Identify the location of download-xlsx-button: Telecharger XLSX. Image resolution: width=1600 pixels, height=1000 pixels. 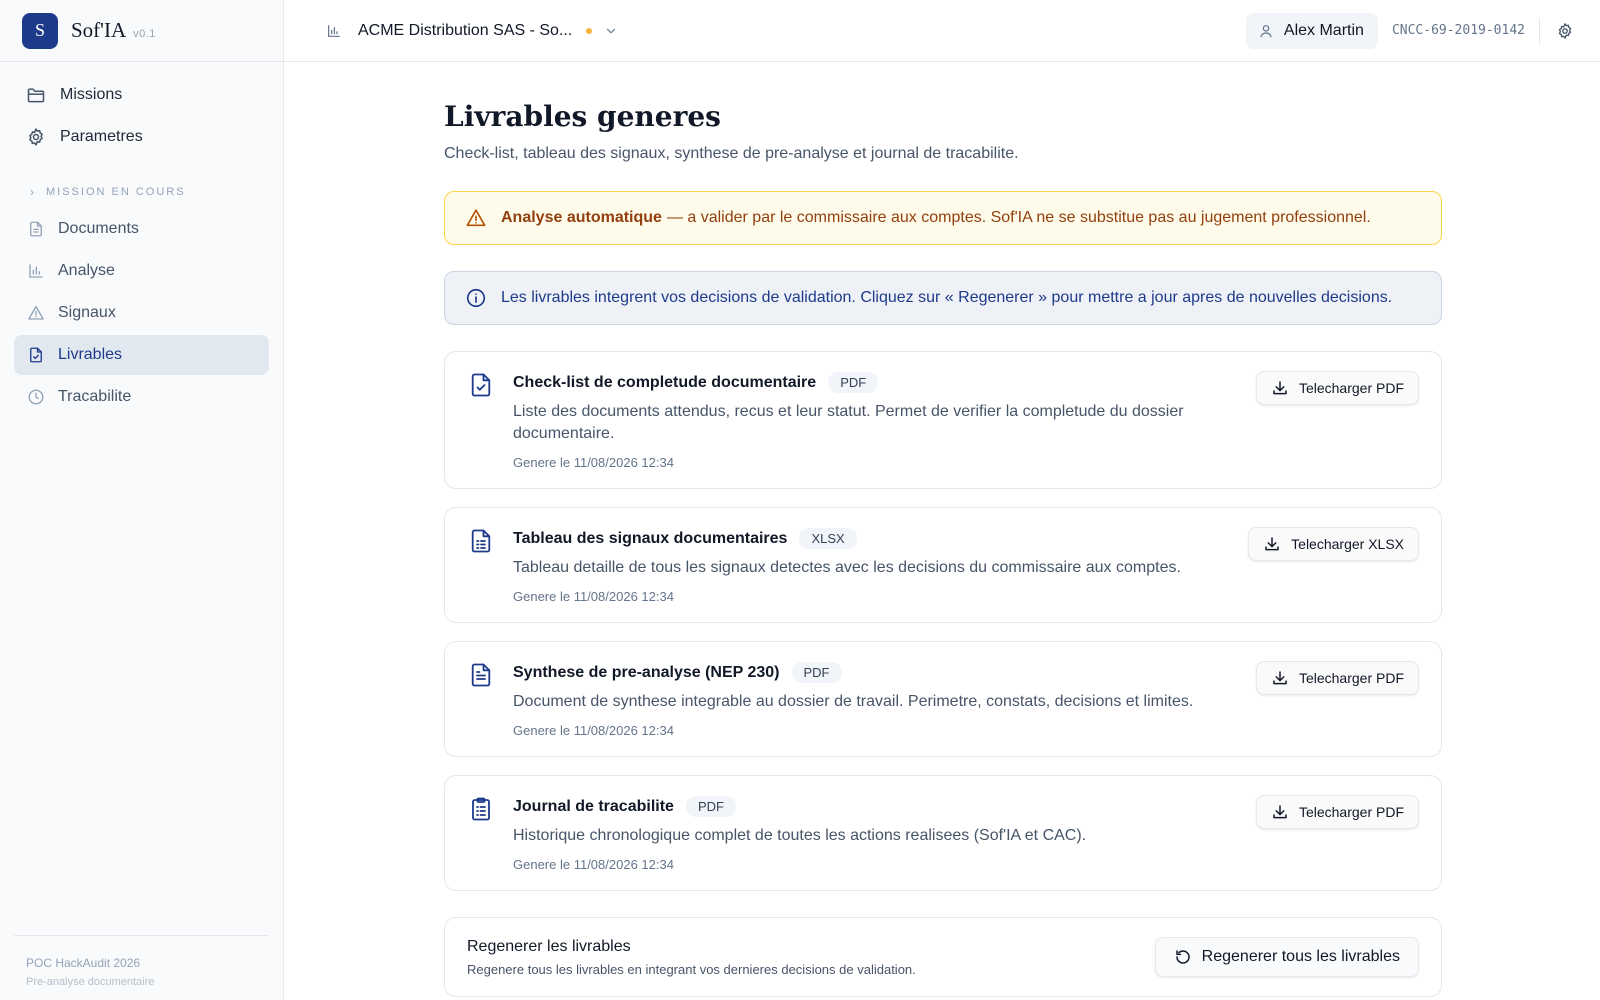
(1333, 544).